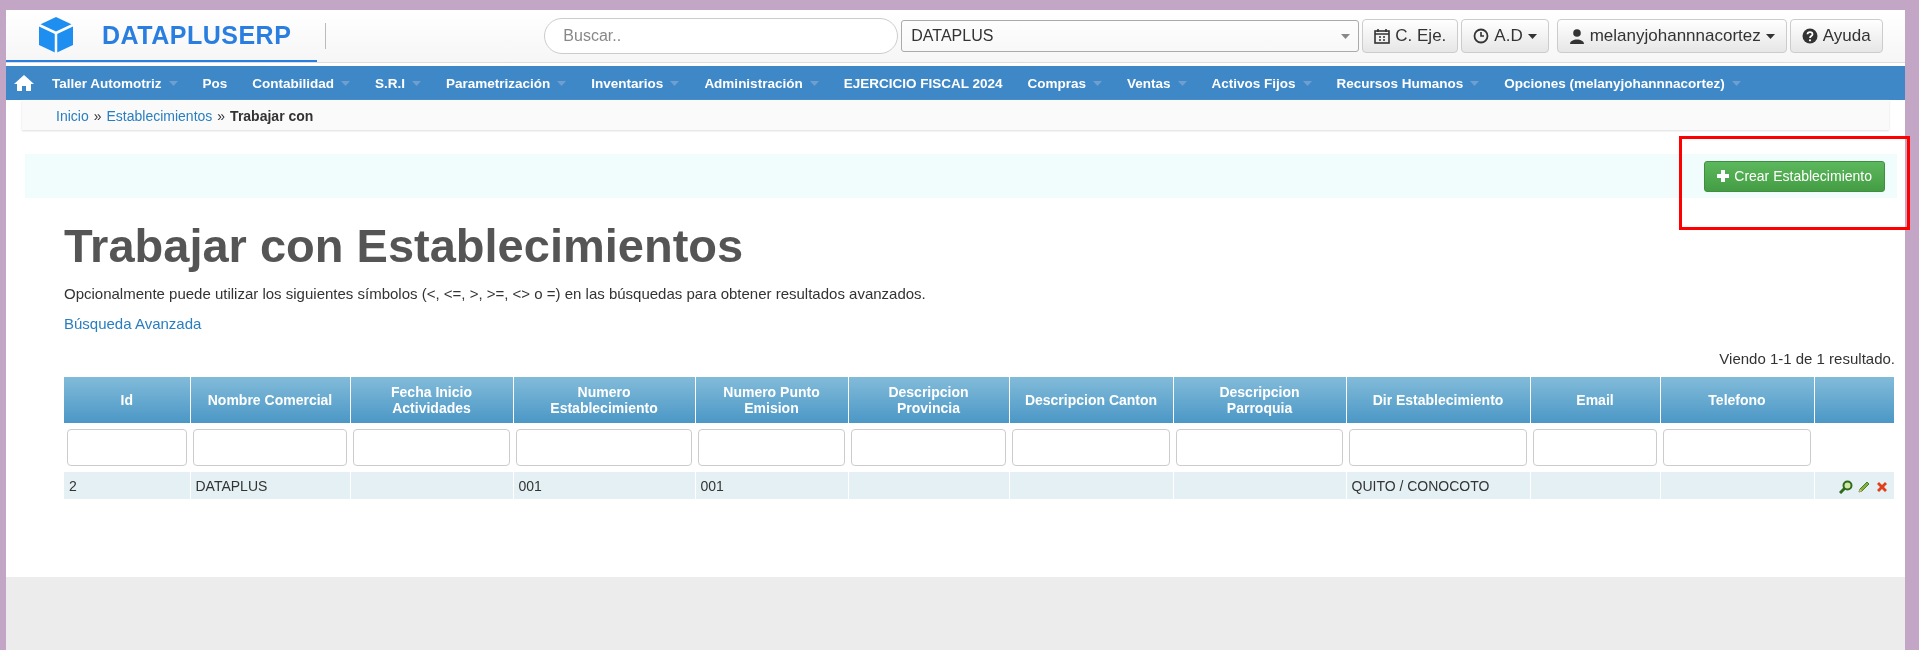 The image size is (1919, 650). I want to click on table-cell: 2, so click(127, 485).